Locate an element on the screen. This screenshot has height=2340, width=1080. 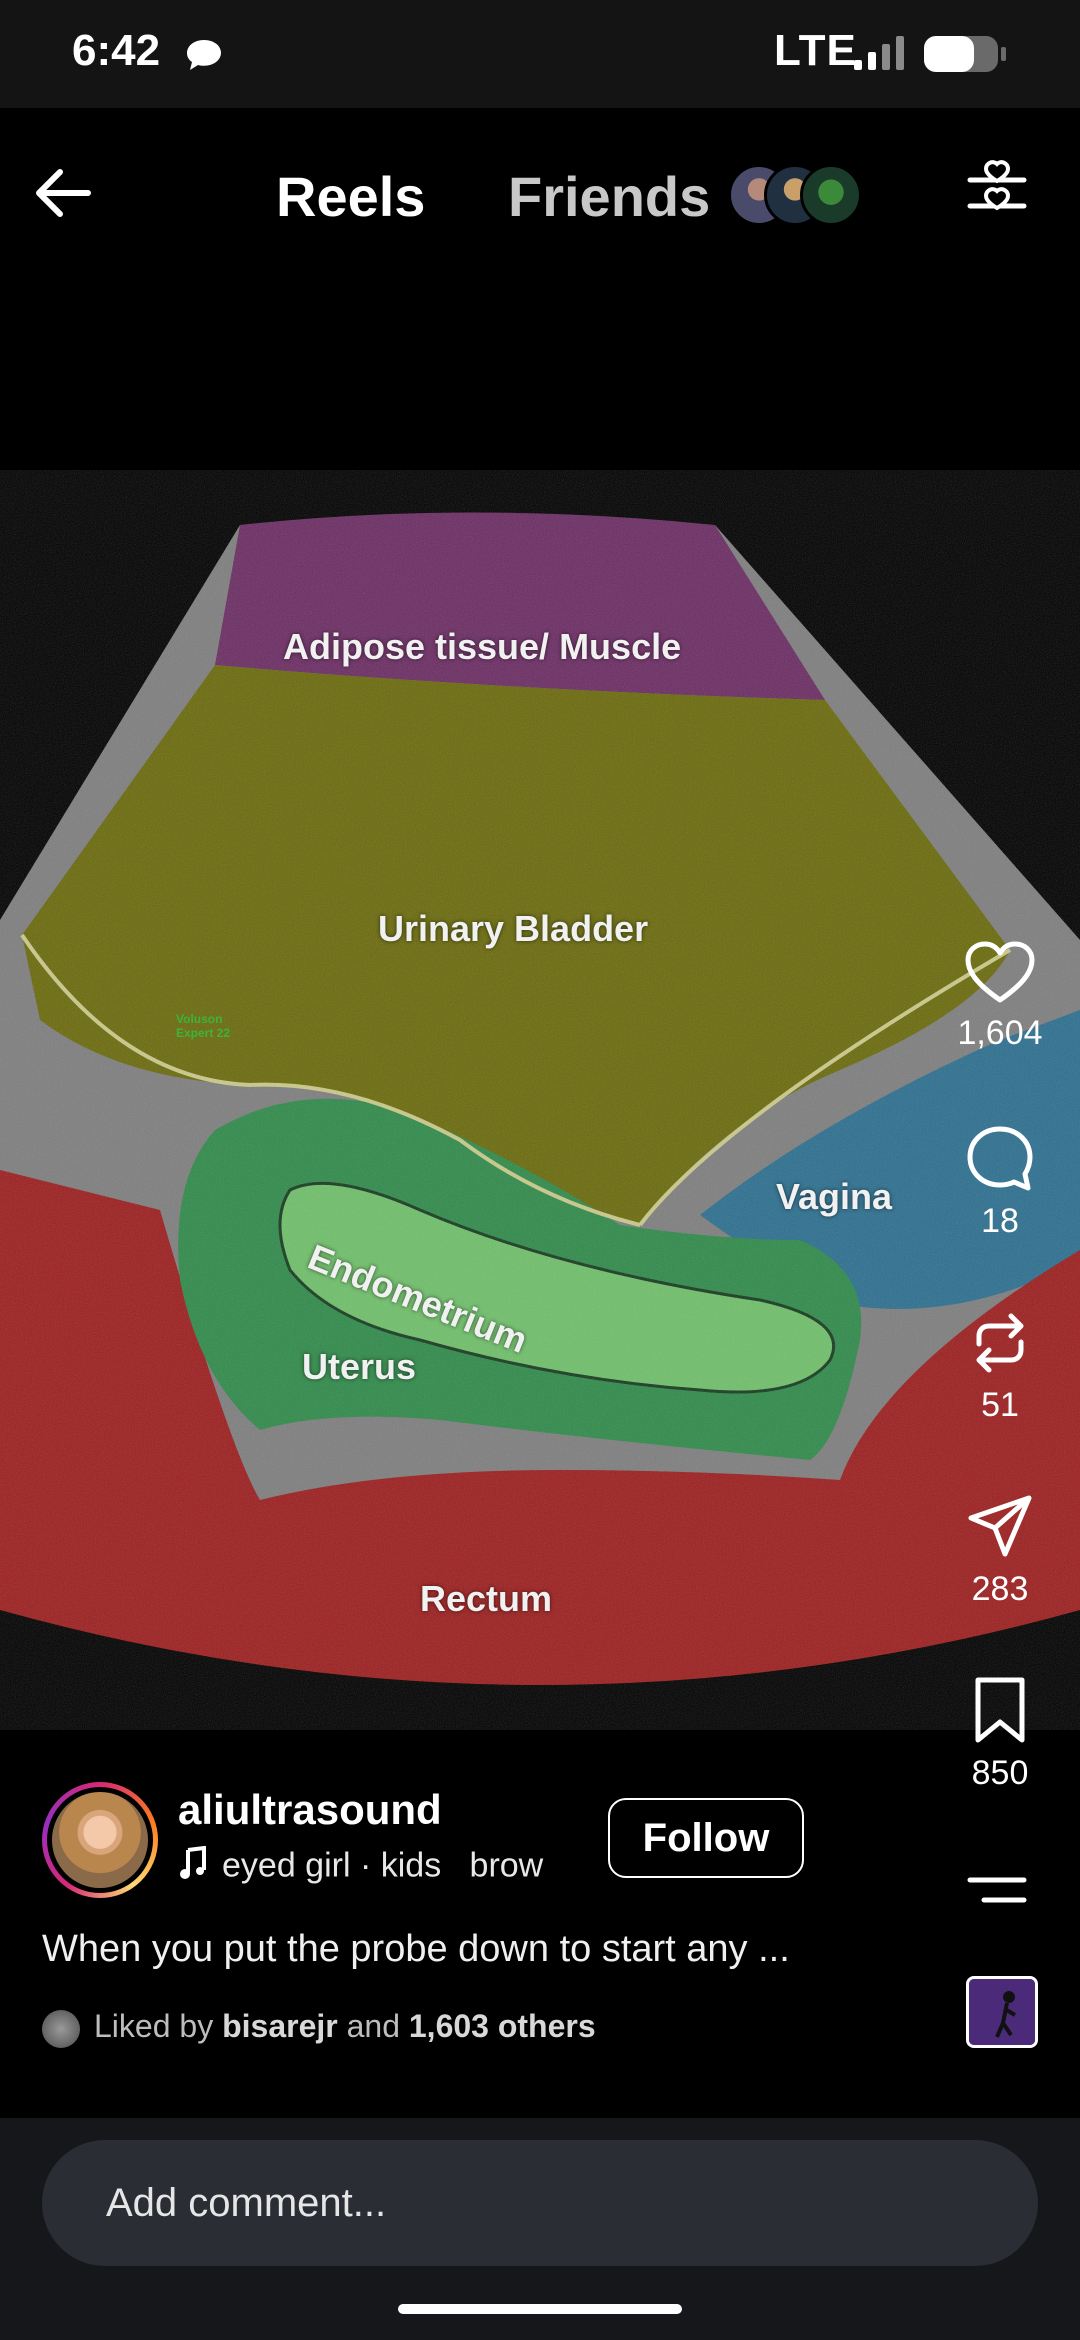
repost-button: 51 is located at coordinates (1000, 1366).